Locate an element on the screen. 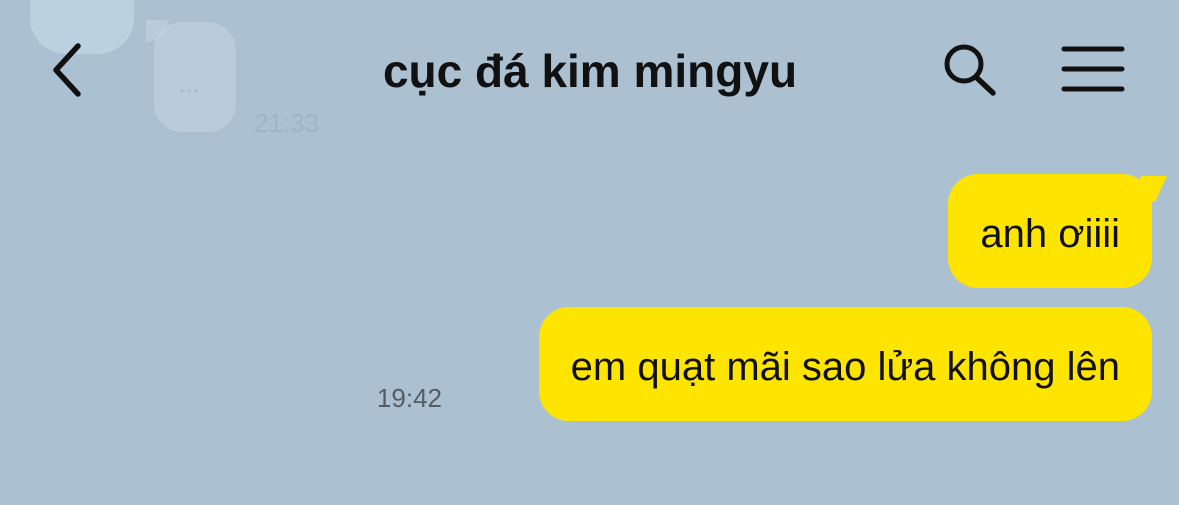 The width and height of the screenshot is (1179, 505). message-bubble: em quạt mãi sao lửa không lên is located at coordinates (845, 364).